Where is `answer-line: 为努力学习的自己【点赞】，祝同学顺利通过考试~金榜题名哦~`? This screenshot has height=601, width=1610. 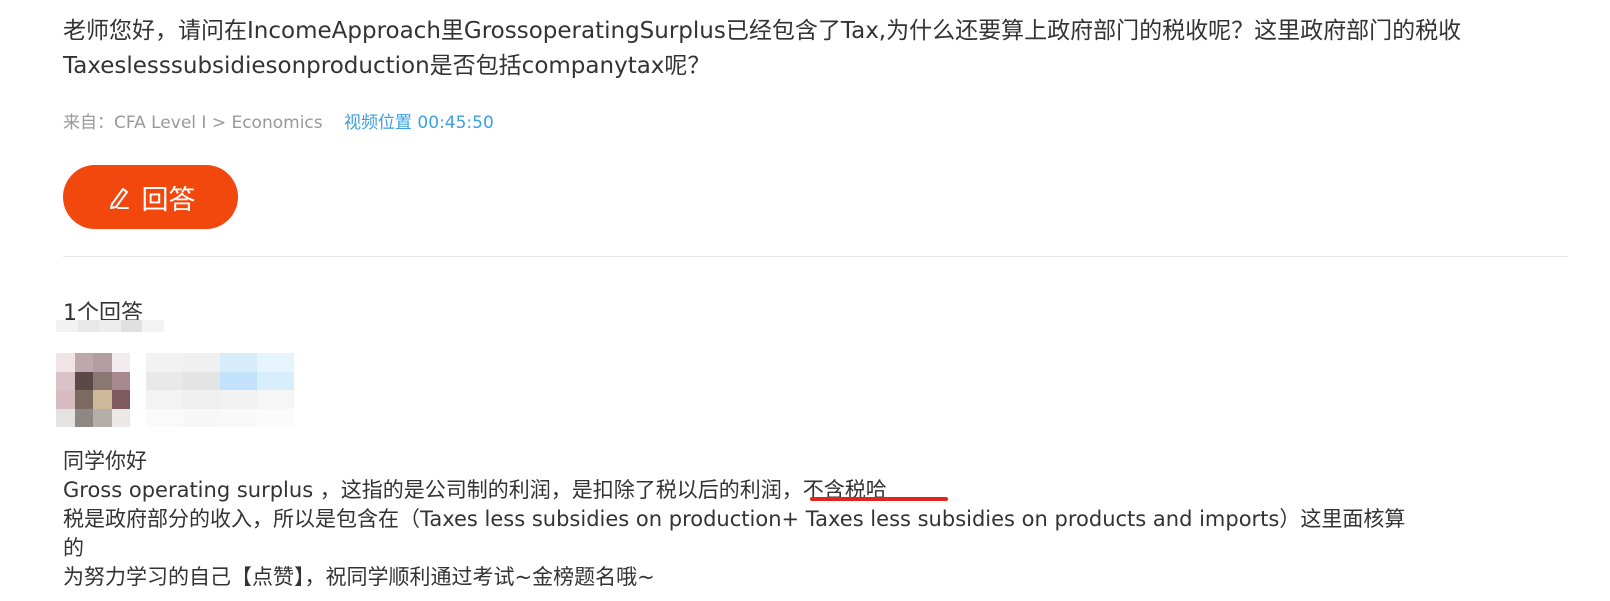 answer-line: 为努力学习的自己【点赞】，祝同学顺利通过考试~金榜题名哦~ is located at coordinates (359, 577).